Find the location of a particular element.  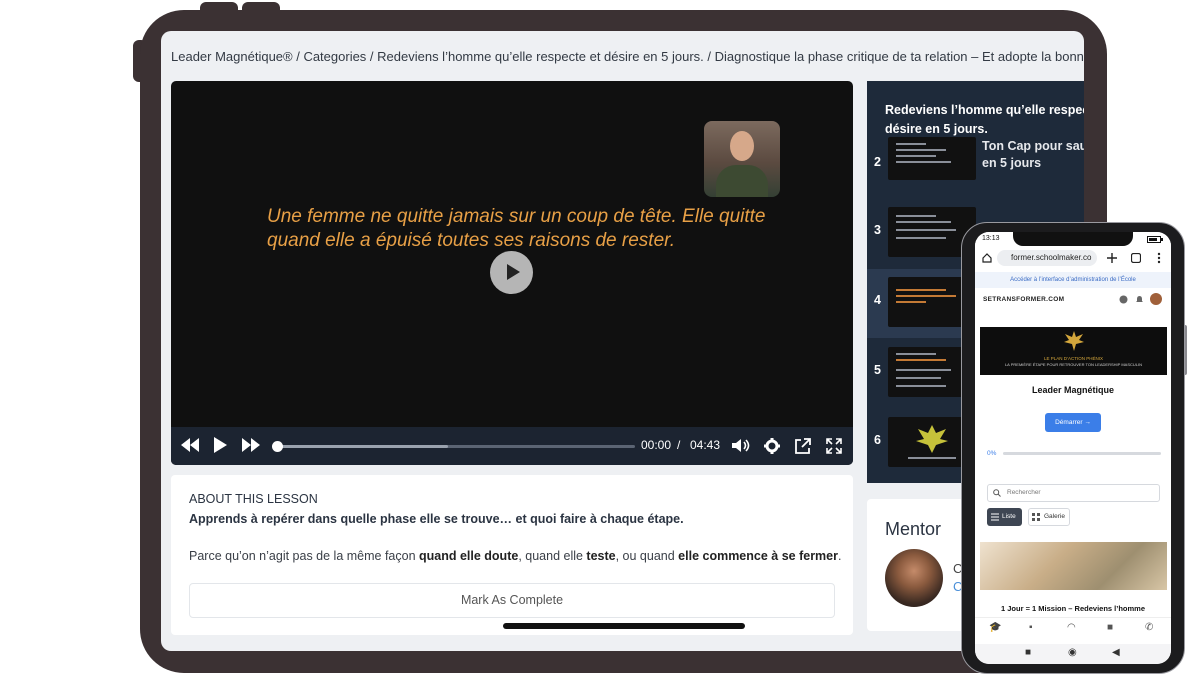

course-progress-bar is located at coordinates (1082, 453).